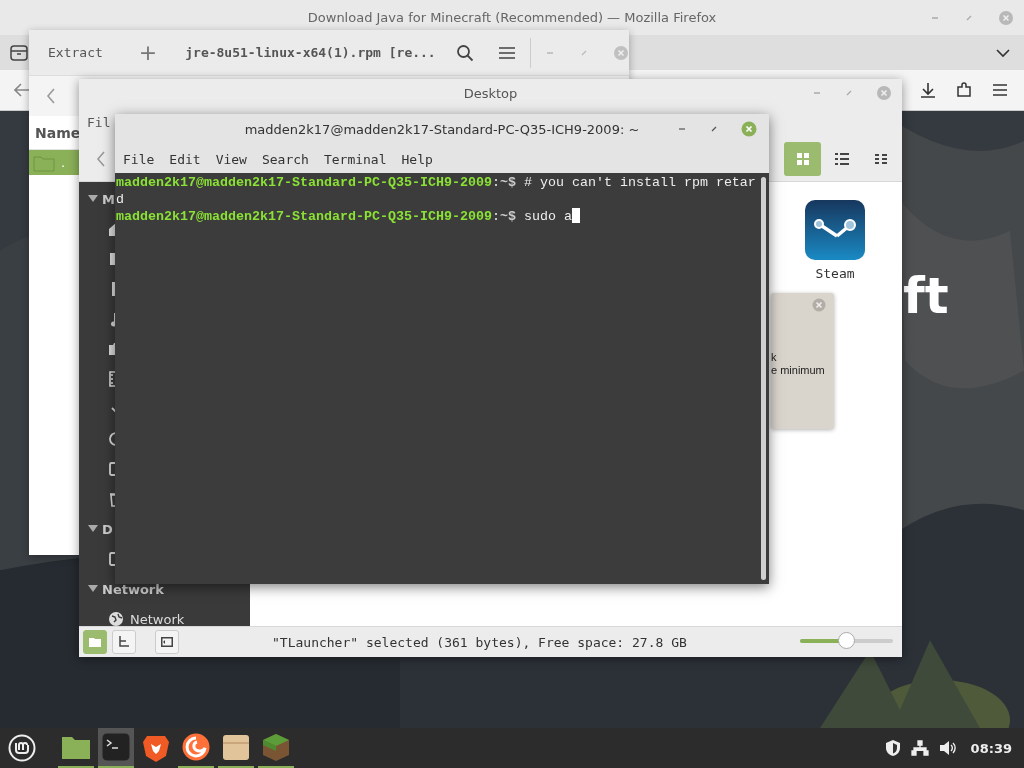 The width and height of the screenshot is (1024, 768). I want to click on menu-item: File, so click(139, 159).